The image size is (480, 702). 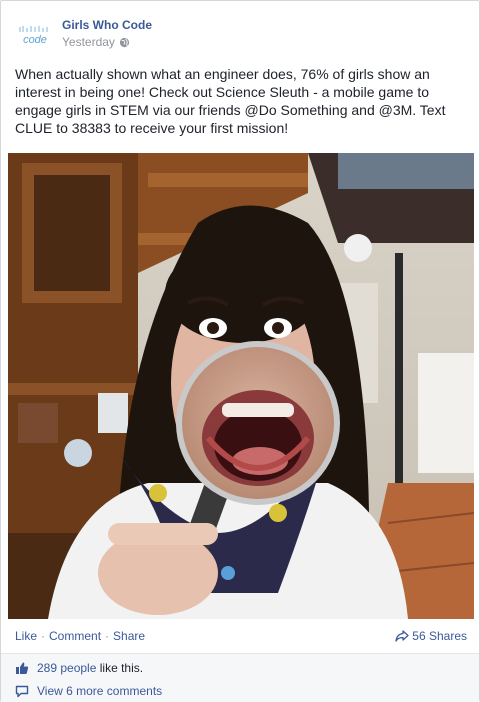 I want to click on share-arrow-icon, so click(x=402, y=636).